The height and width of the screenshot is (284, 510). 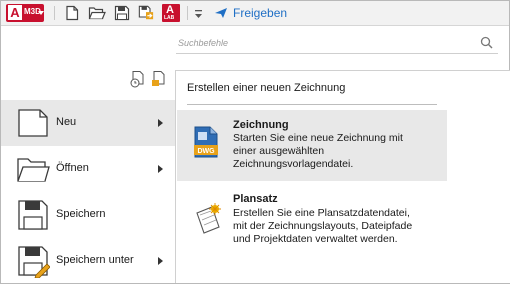 I want to click on share-label: Freigeben, so click(x=260, y=13).